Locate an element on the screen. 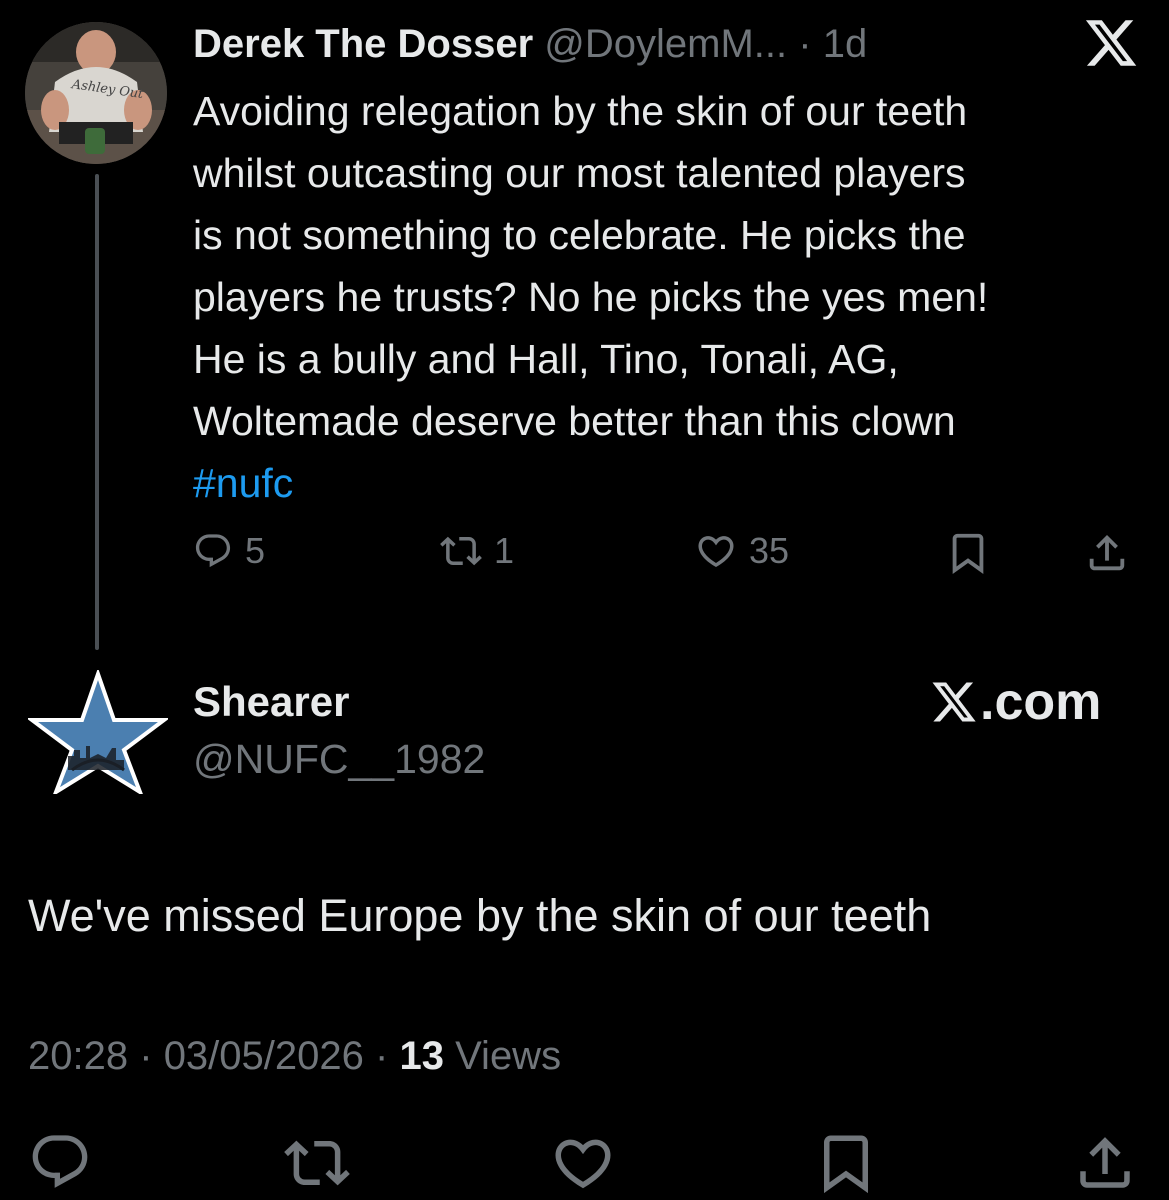 The image size is (1169, 1200). reply-button: 5 is located at coordinates (229, 551).